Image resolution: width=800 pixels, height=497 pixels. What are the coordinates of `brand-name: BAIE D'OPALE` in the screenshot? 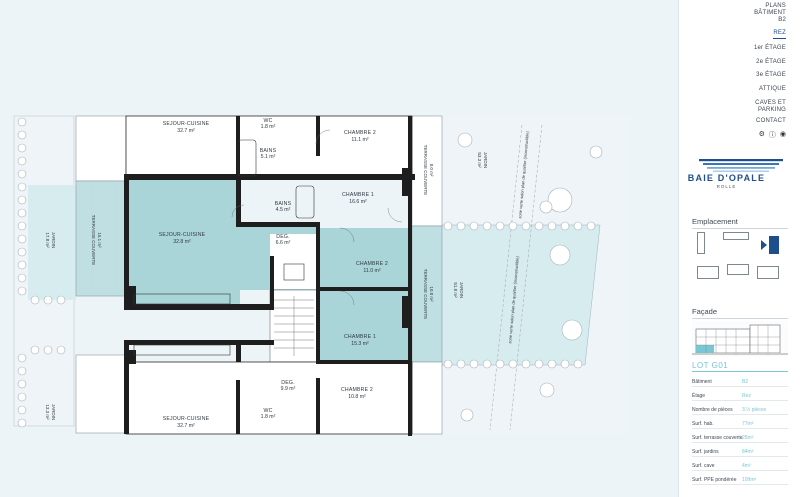 It's located at (726, 178).